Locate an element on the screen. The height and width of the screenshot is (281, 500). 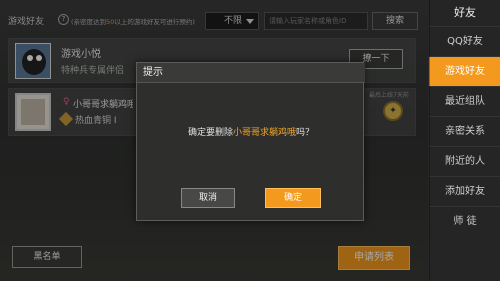
sidebar-item-nearby: 附近的人 is located at coordinates (464, 161).